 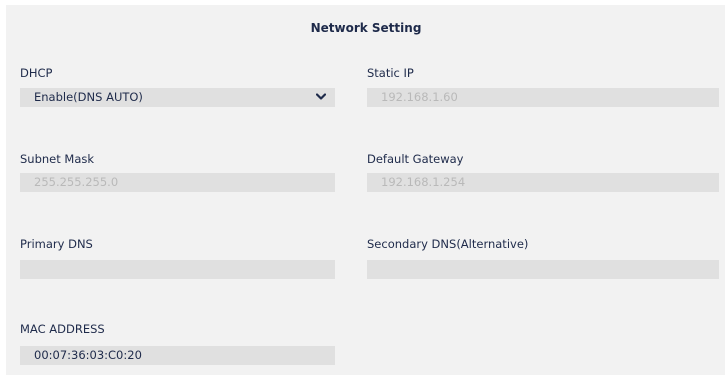 What do you see at coordinates (56, 244) in the screenshot?
I see `primary-dns-label: Primary DNS` at bounding box center [56, 244].